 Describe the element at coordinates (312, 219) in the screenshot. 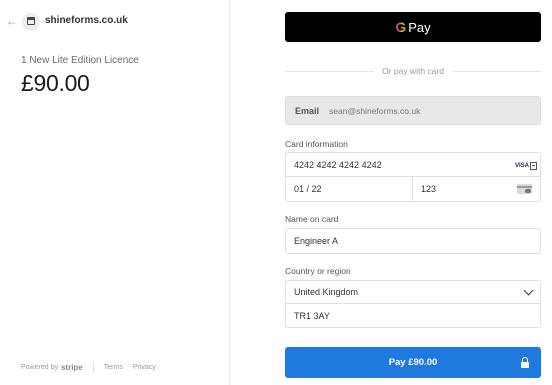

I see `name-on-card-label: Name on card` at that location.